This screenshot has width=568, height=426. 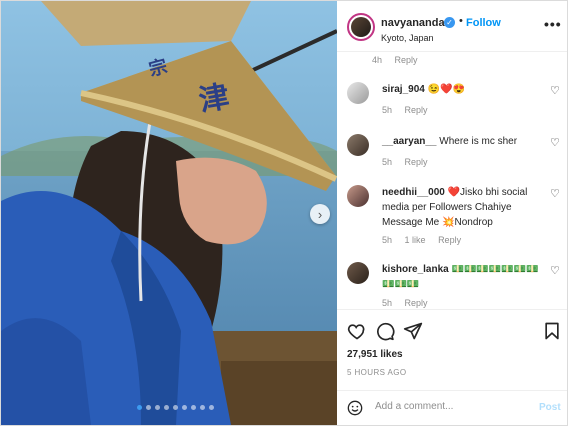 I want to click on carousel-dots, so click(x=175, y=407).